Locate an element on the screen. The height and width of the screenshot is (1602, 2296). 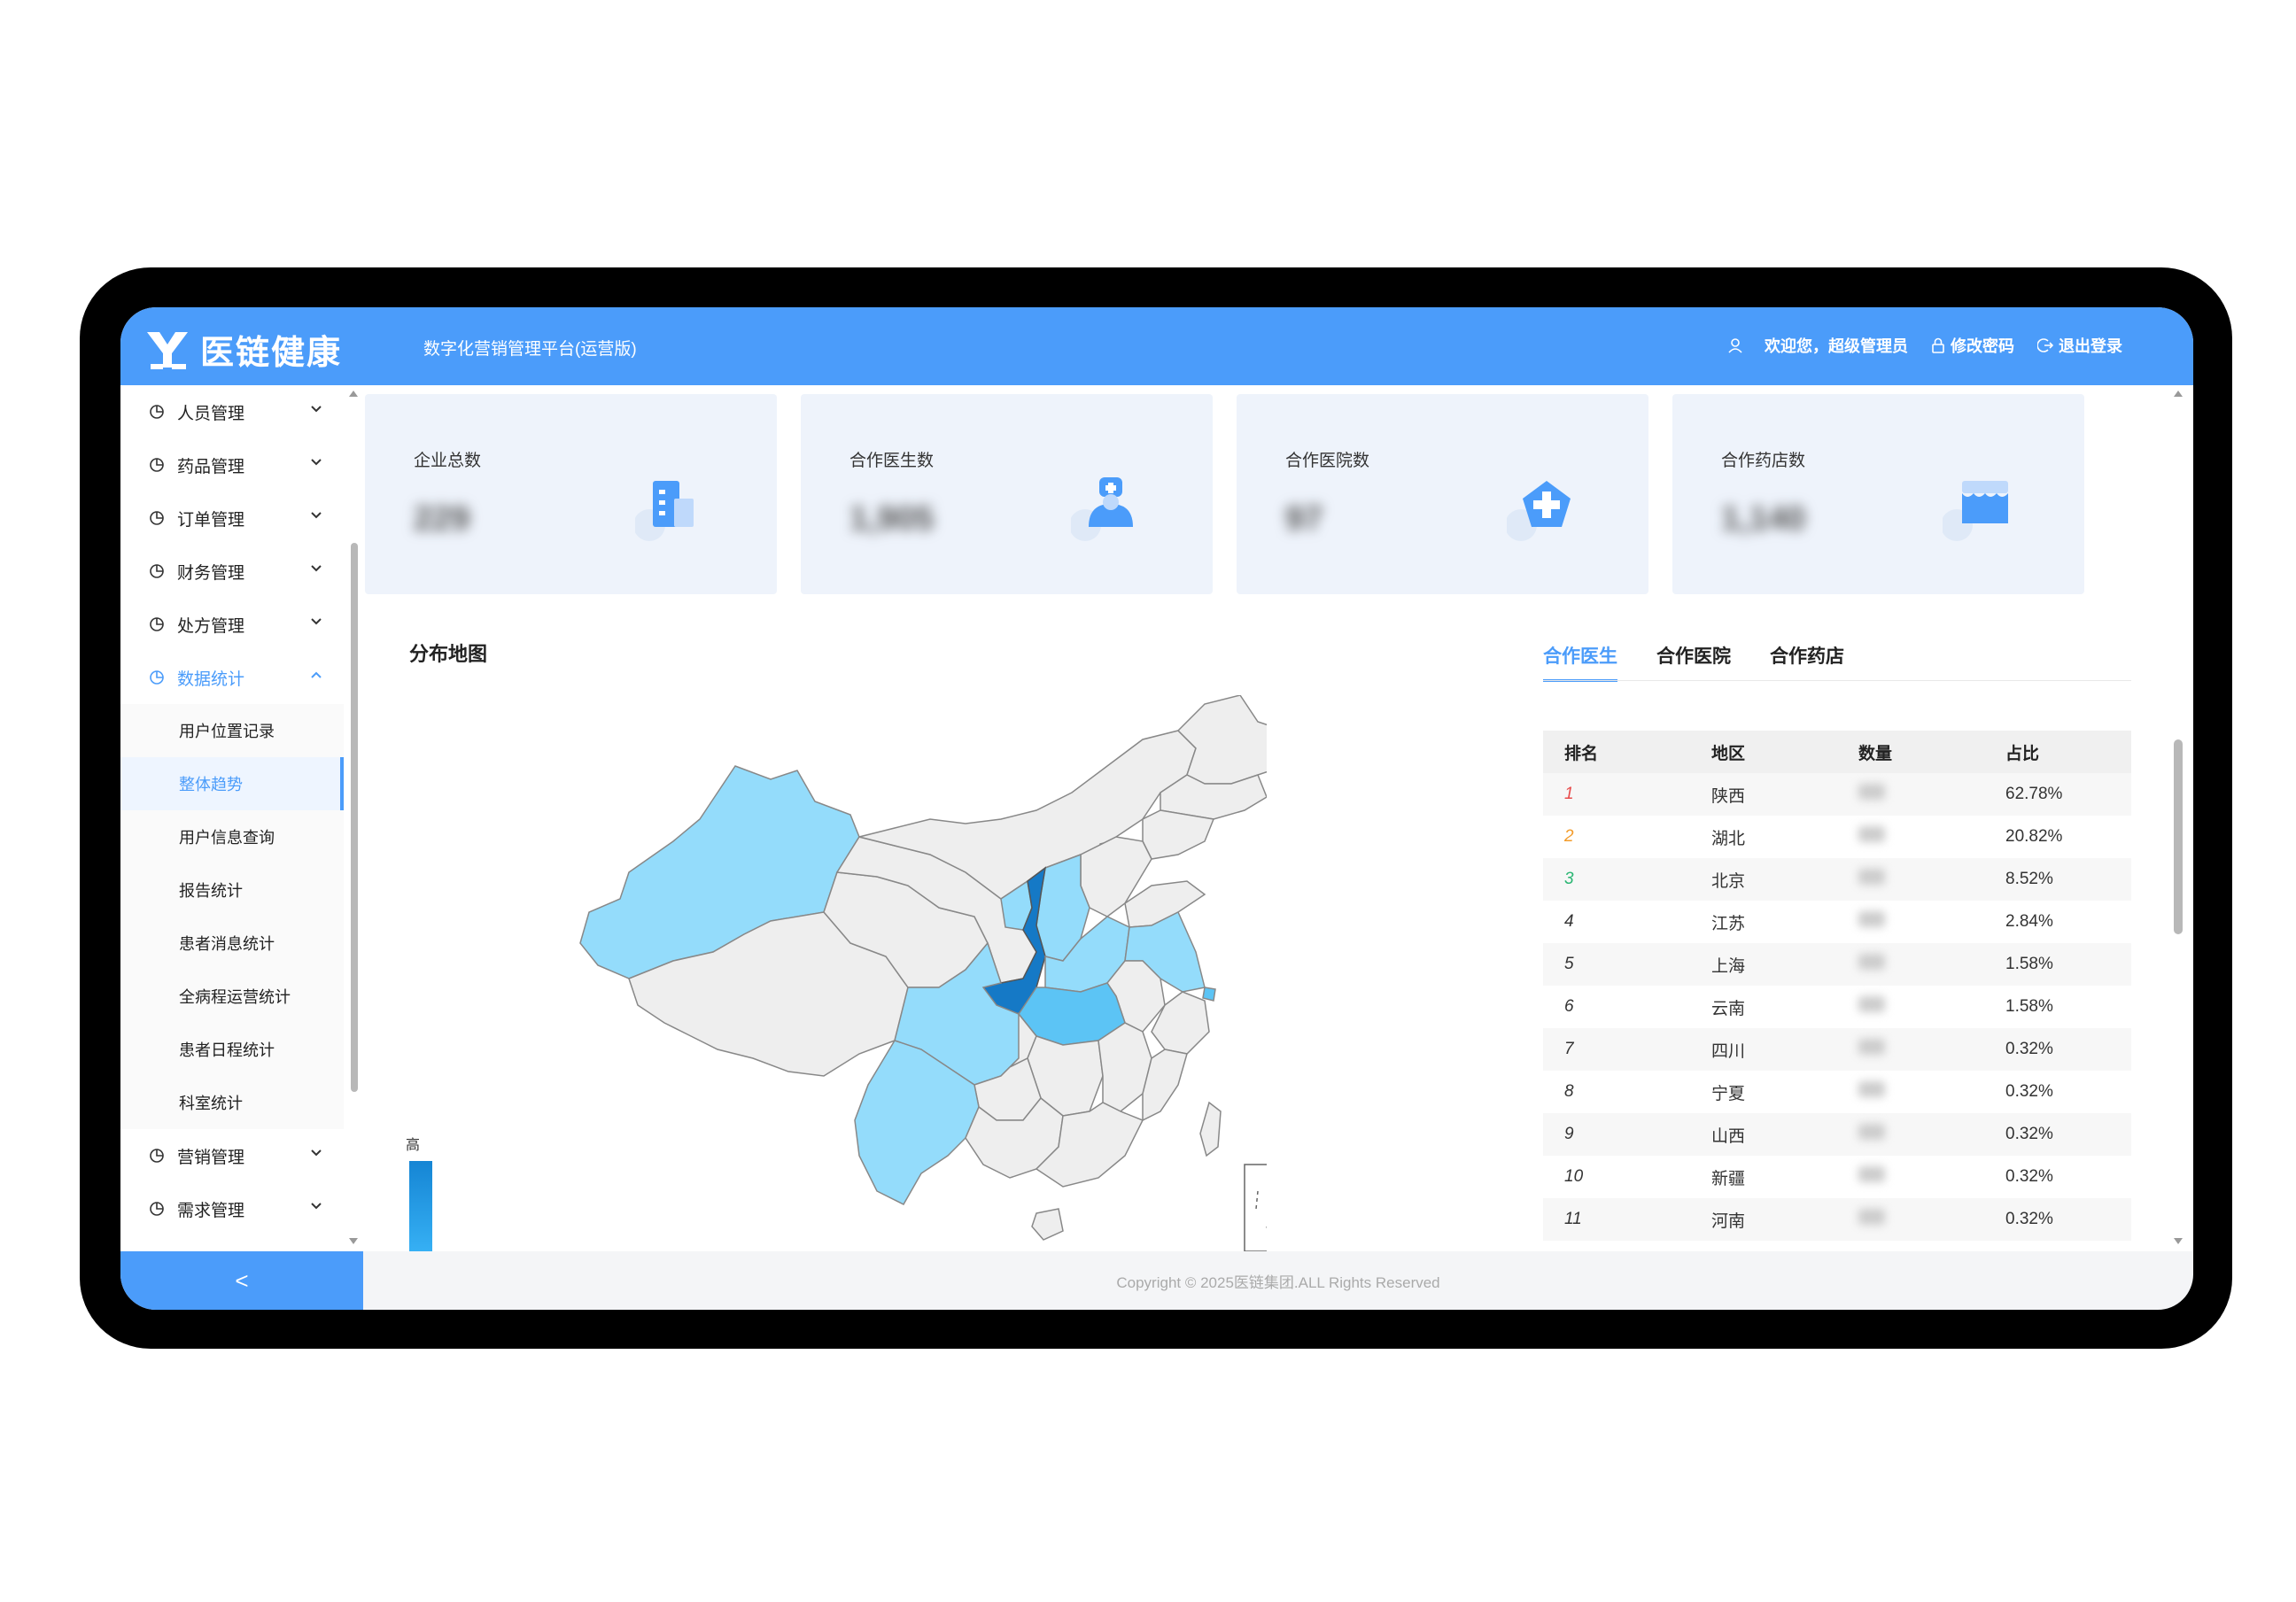
stat-card-hospitals: 合作医院数 97 is located at coordinates (1443, 494).